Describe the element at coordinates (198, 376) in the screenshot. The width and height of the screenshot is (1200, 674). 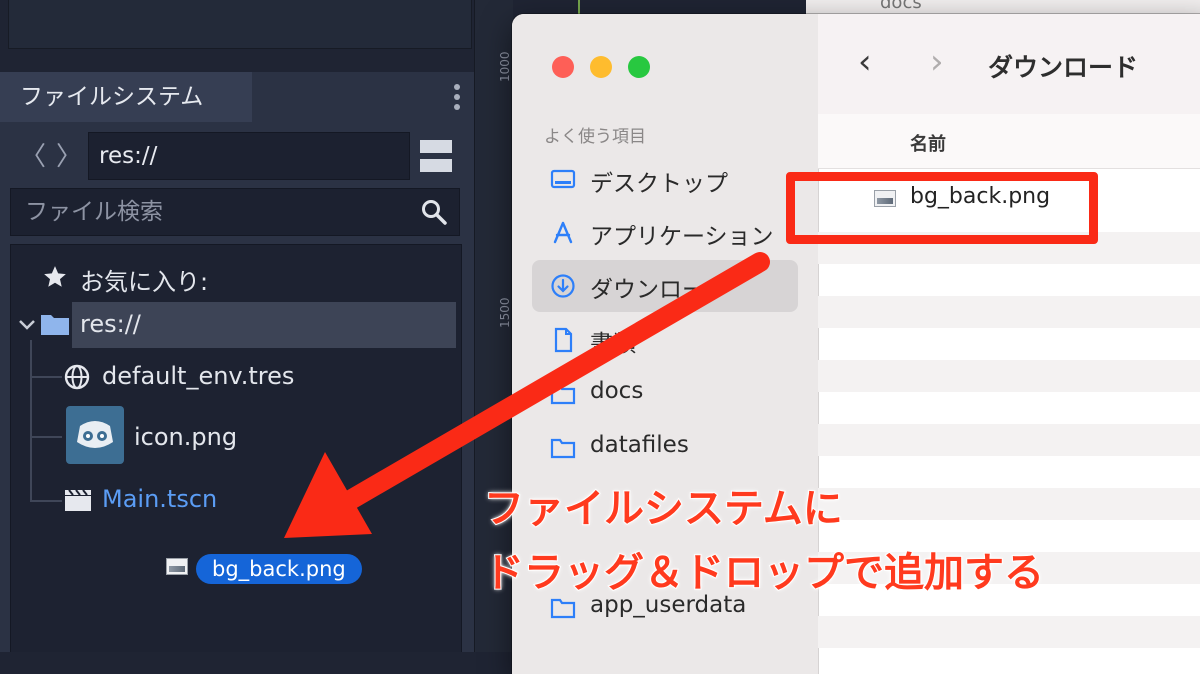
I see `tree-item-default-env: default_env.tres` at that location.